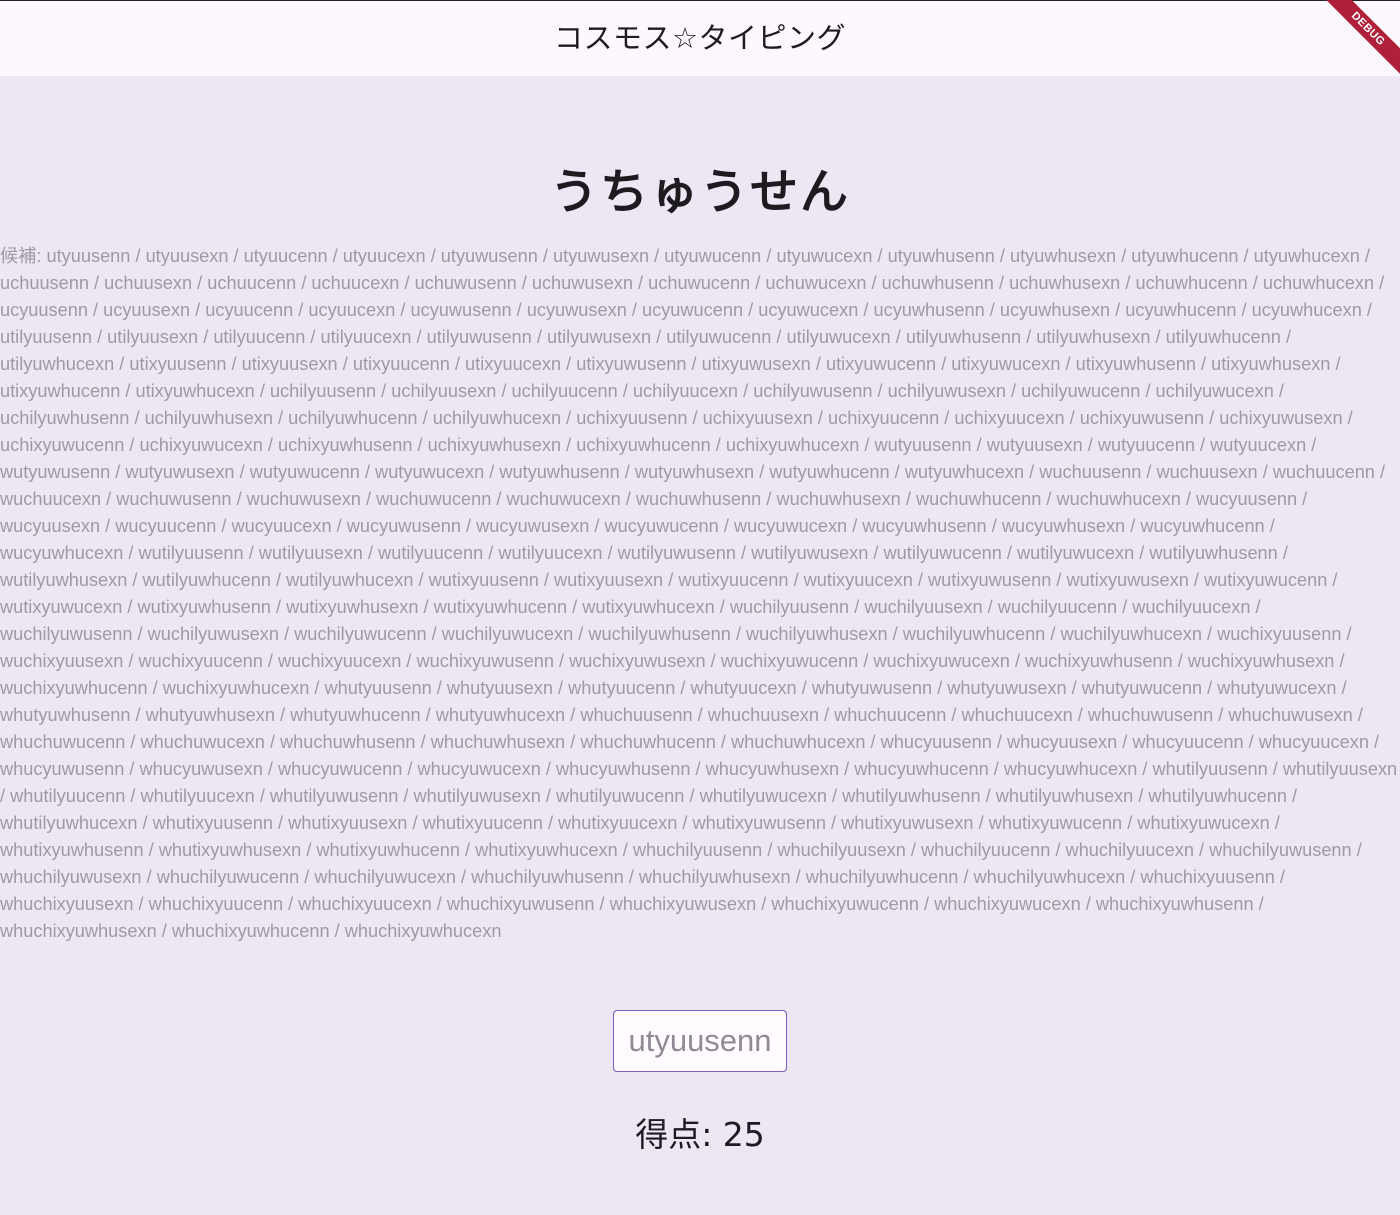 This screenshot has height=1215, width=1400. Describe the element at coordinates (700, 1041) in the screenshot. I see `typing-input` at that location.